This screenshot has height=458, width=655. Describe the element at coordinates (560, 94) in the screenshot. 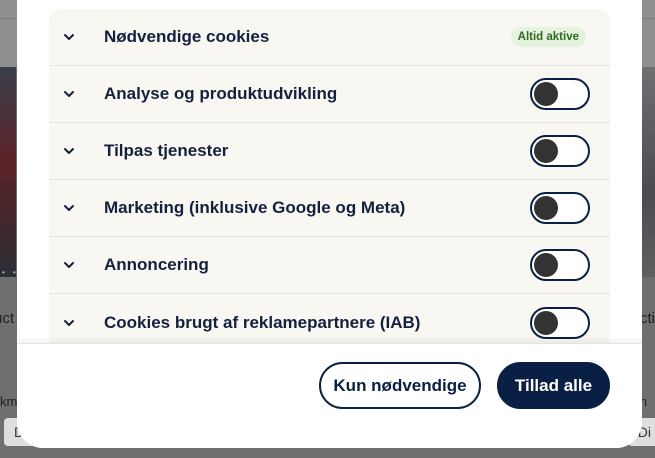

I see `analytics-toggle` at that location.